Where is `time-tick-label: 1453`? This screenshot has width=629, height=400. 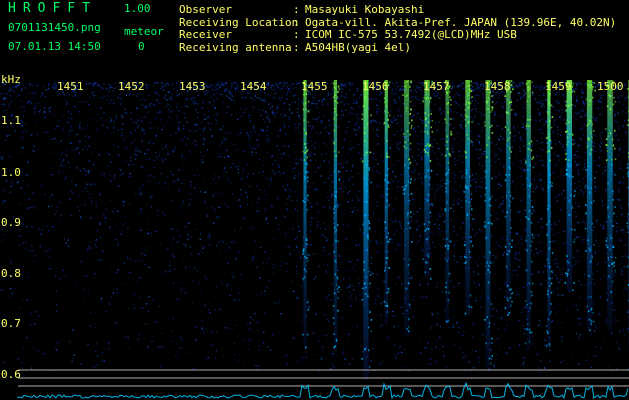 time-tick-label: 1453 is located at coordinates (192, 86).